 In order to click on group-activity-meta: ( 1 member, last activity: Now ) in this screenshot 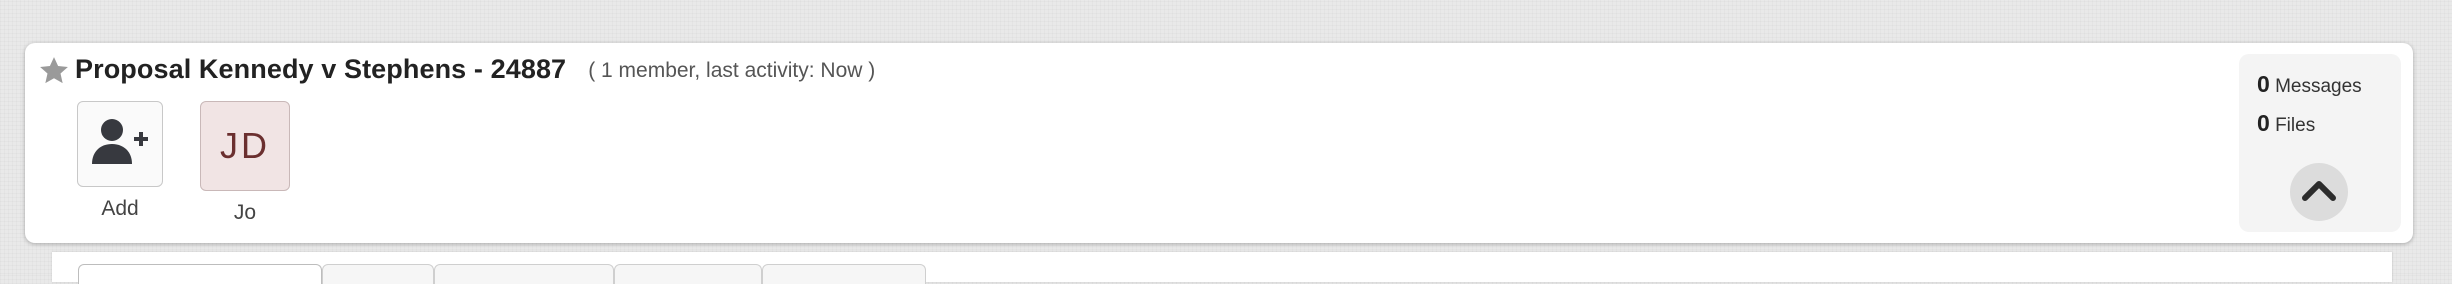, I will do `click(732, 70)`.